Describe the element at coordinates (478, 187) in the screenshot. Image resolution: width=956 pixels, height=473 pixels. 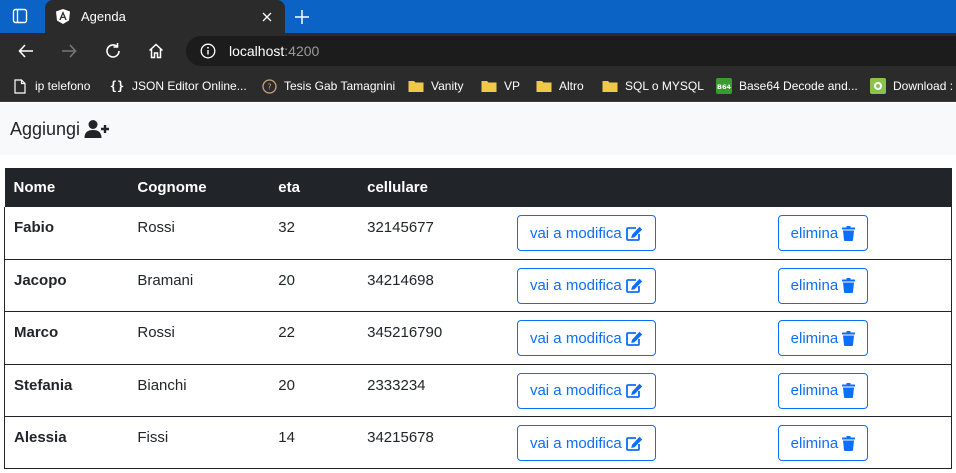
I see `table-header-row: Nome Cognome eta cellulare` at that location.